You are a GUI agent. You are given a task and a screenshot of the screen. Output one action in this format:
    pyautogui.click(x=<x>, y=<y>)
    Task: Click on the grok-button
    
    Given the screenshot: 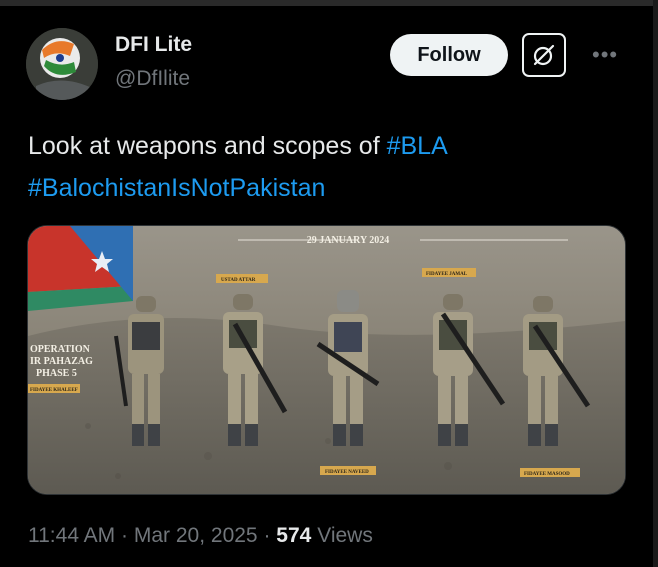 What is the action you would take?
    pyautogui.click(x=544, y=55)
    